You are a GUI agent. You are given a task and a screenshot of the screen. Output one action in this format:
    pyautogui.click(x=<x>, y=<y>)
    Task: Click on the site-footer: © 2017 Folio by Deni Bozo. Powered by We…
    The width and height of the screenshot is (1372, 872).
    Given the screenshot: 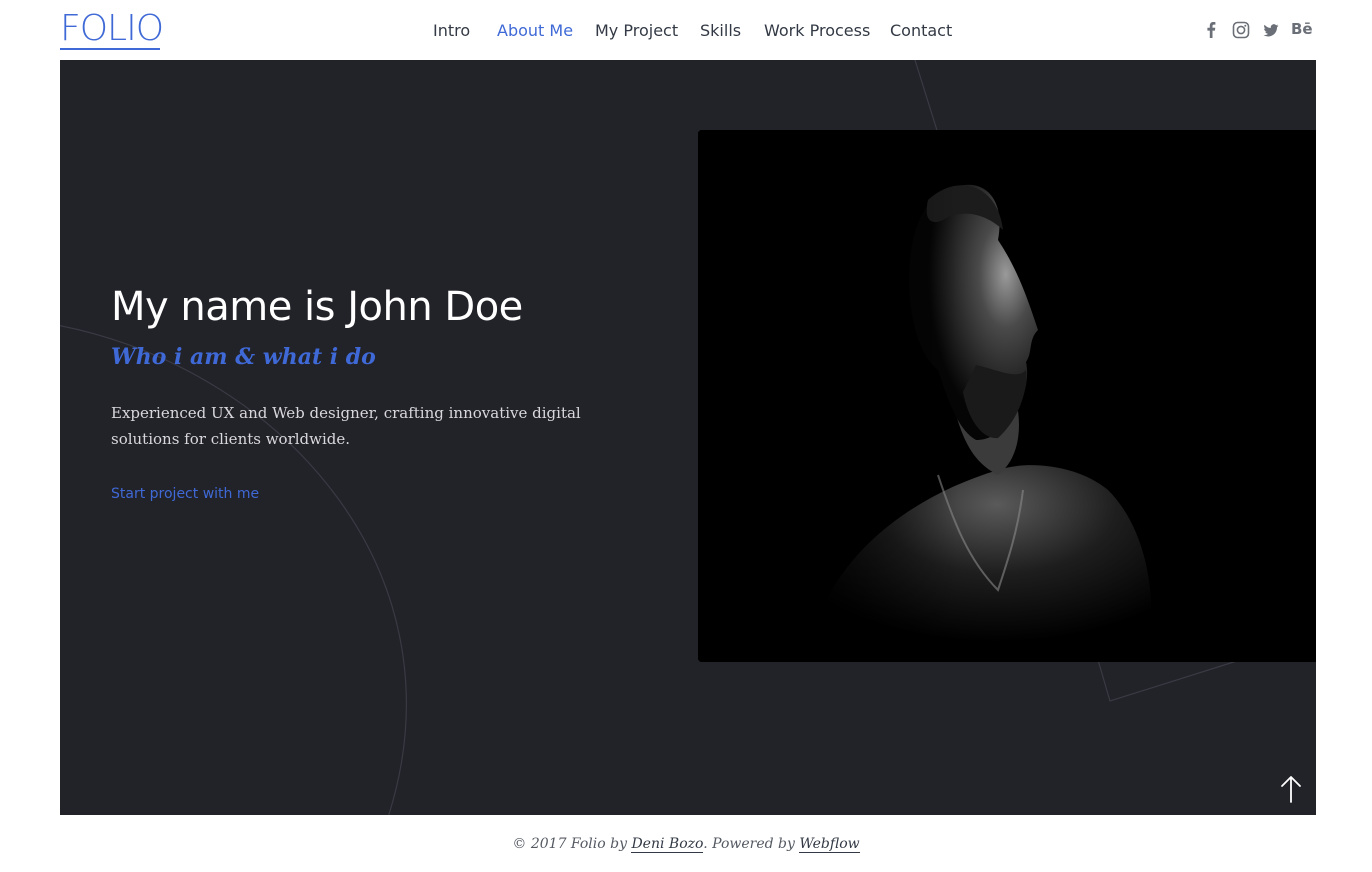 What is the action you would take?
    pyautogui.click(x=686, y=844)
    